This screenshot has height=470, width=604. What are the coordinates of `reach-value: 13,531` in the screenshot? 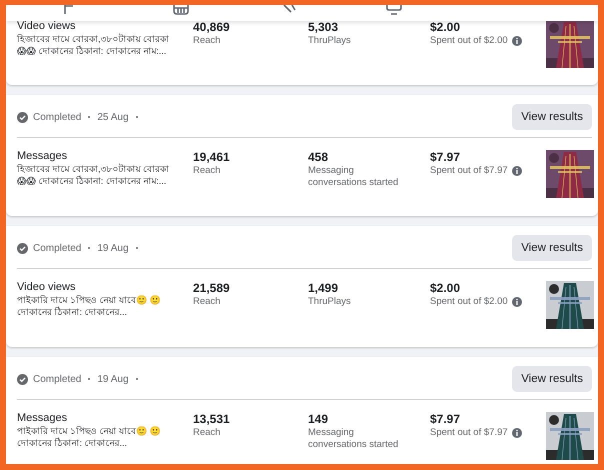 It's located at (212, 419).